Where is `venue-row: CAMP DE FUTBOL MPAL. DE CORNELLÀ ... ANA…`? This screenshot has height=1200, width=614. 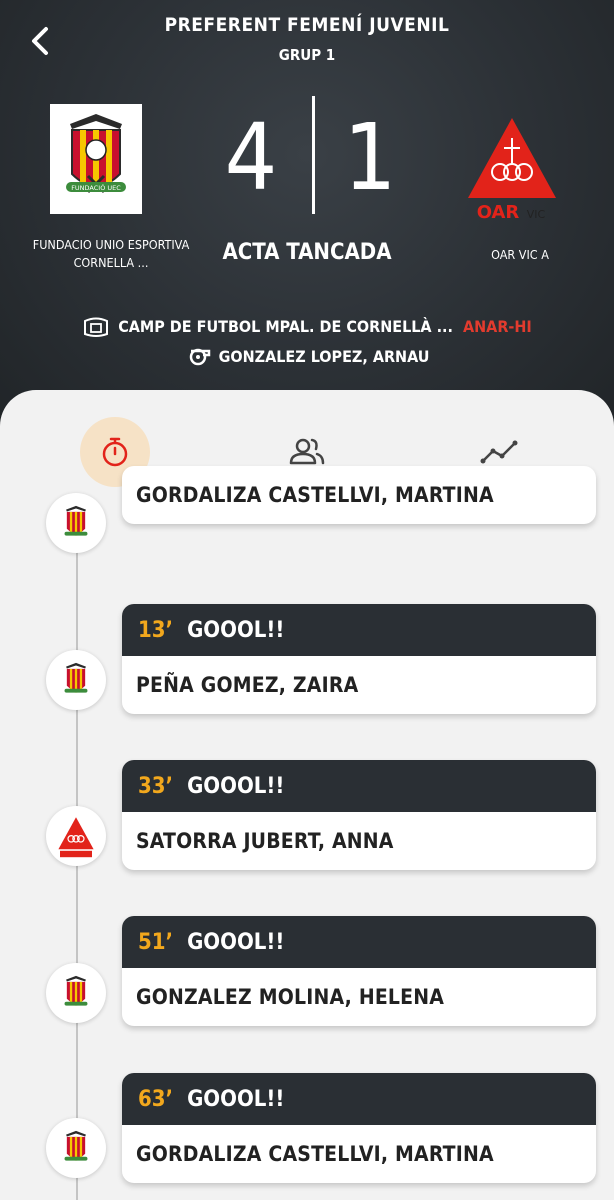 venue-row: CAMP DE FUTBOL MPAL. DE CORNELLÀ ... ANA… is located at coordinates (307, 326).